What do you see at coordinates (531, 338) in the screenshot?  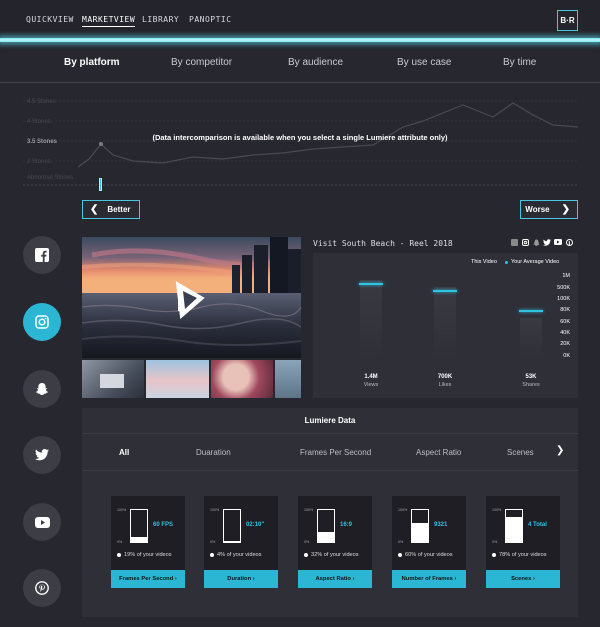 I see `stat-column-shares` at bounding box center [531, 338].